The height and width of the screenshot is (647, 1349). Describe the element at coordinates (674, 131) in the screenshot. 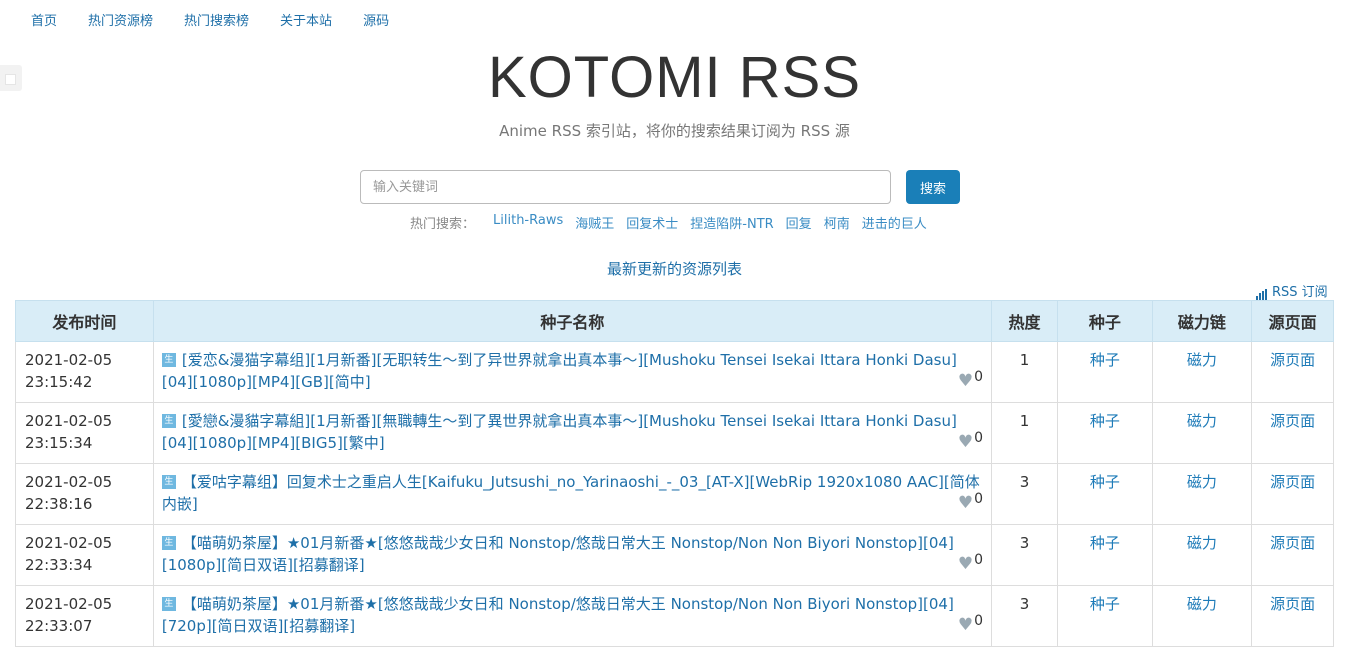

I see `site-subtitle: Anime RSS 索引站，将你的搜索结果订阅为 RSS 源` at that location.